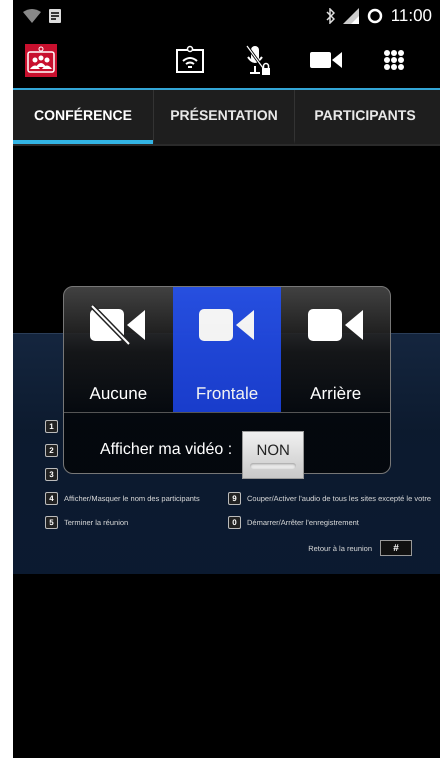 This screenshot has height=758, width=448. What do you see at coordinates (234, 522) in the screenshot?
I see `key-badge: 0` at bounding box center [234, 522].